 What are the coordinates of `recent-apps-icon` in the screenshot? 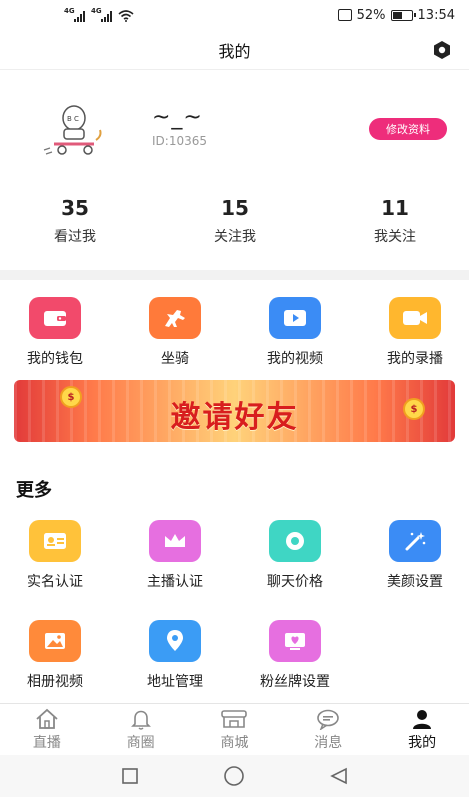 It's located at (130, 776).